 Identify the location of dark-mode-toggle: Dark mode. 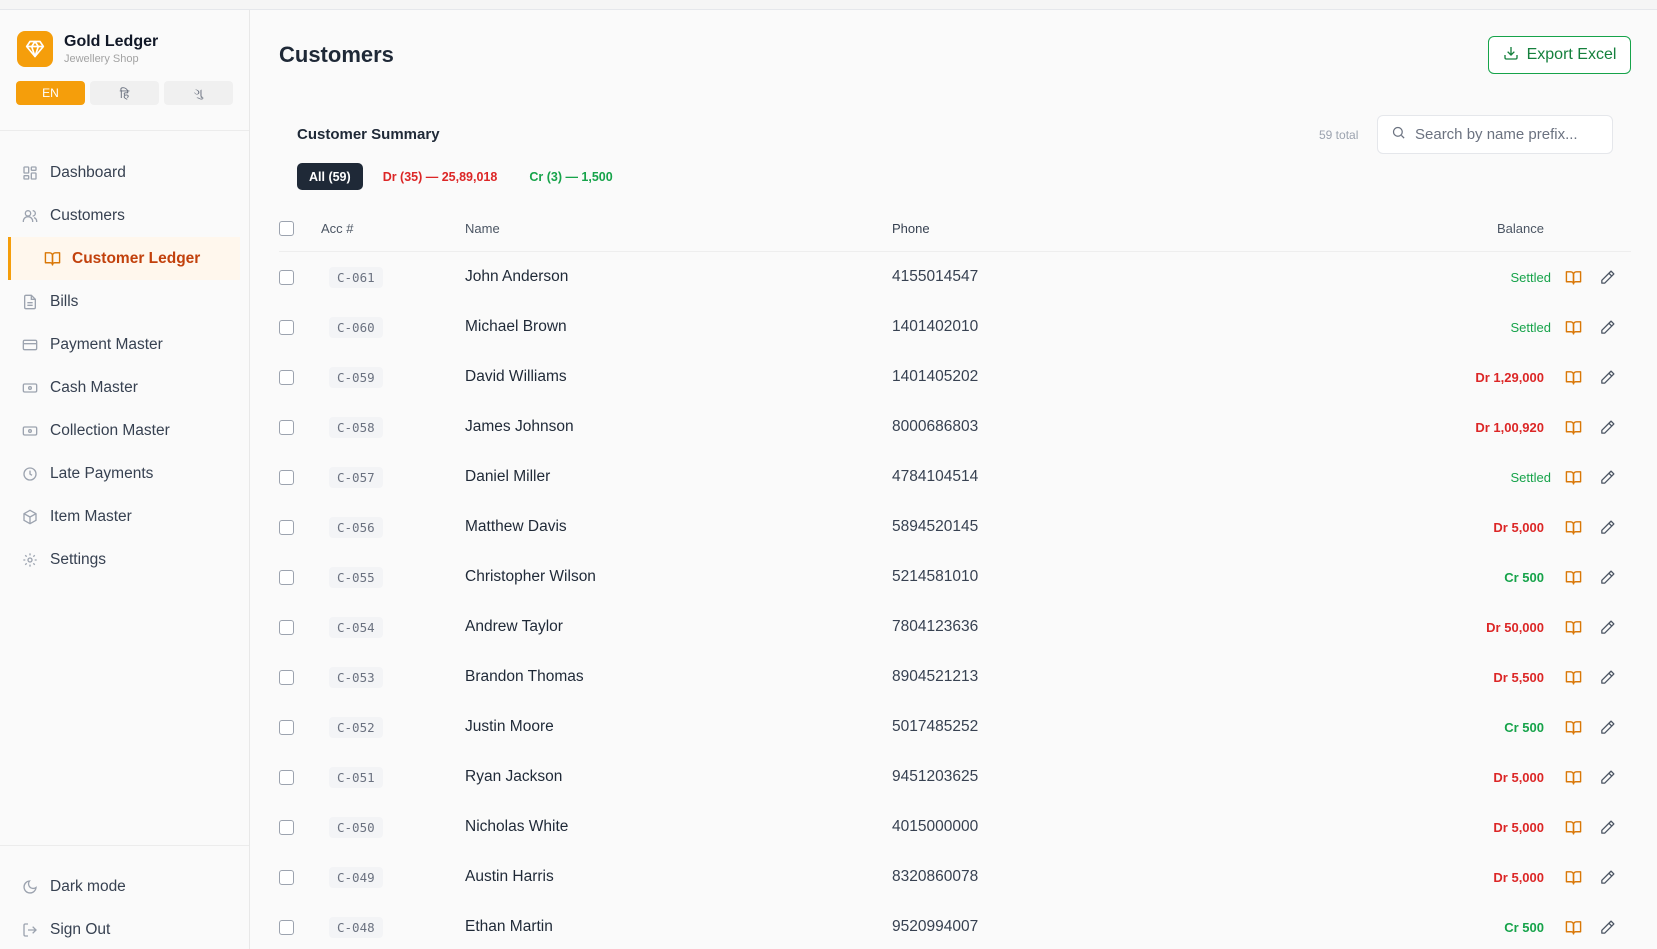
(124, 886).